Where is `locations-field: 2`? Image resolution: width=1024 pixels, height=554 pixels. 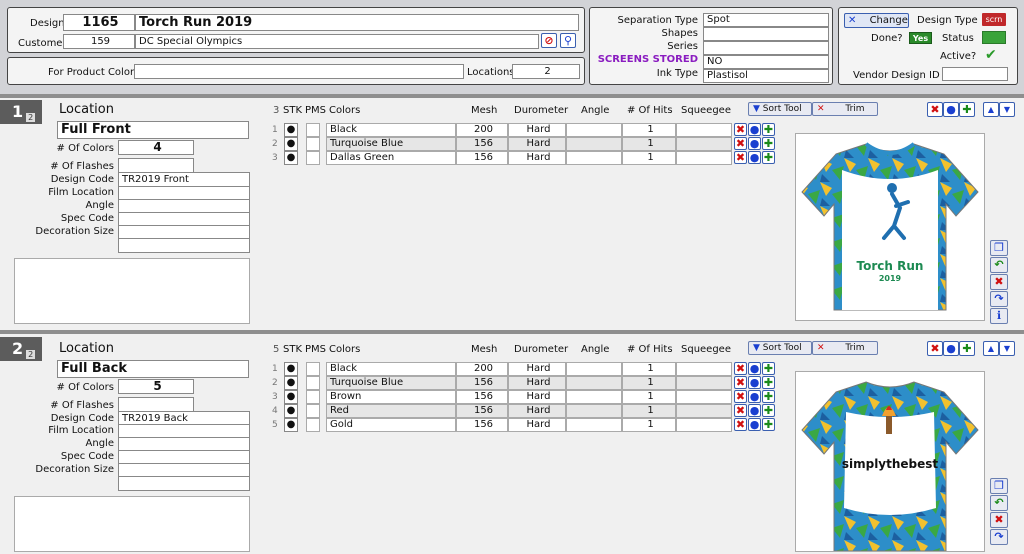 locations-field: 2 is located at coordinates (546, 71).